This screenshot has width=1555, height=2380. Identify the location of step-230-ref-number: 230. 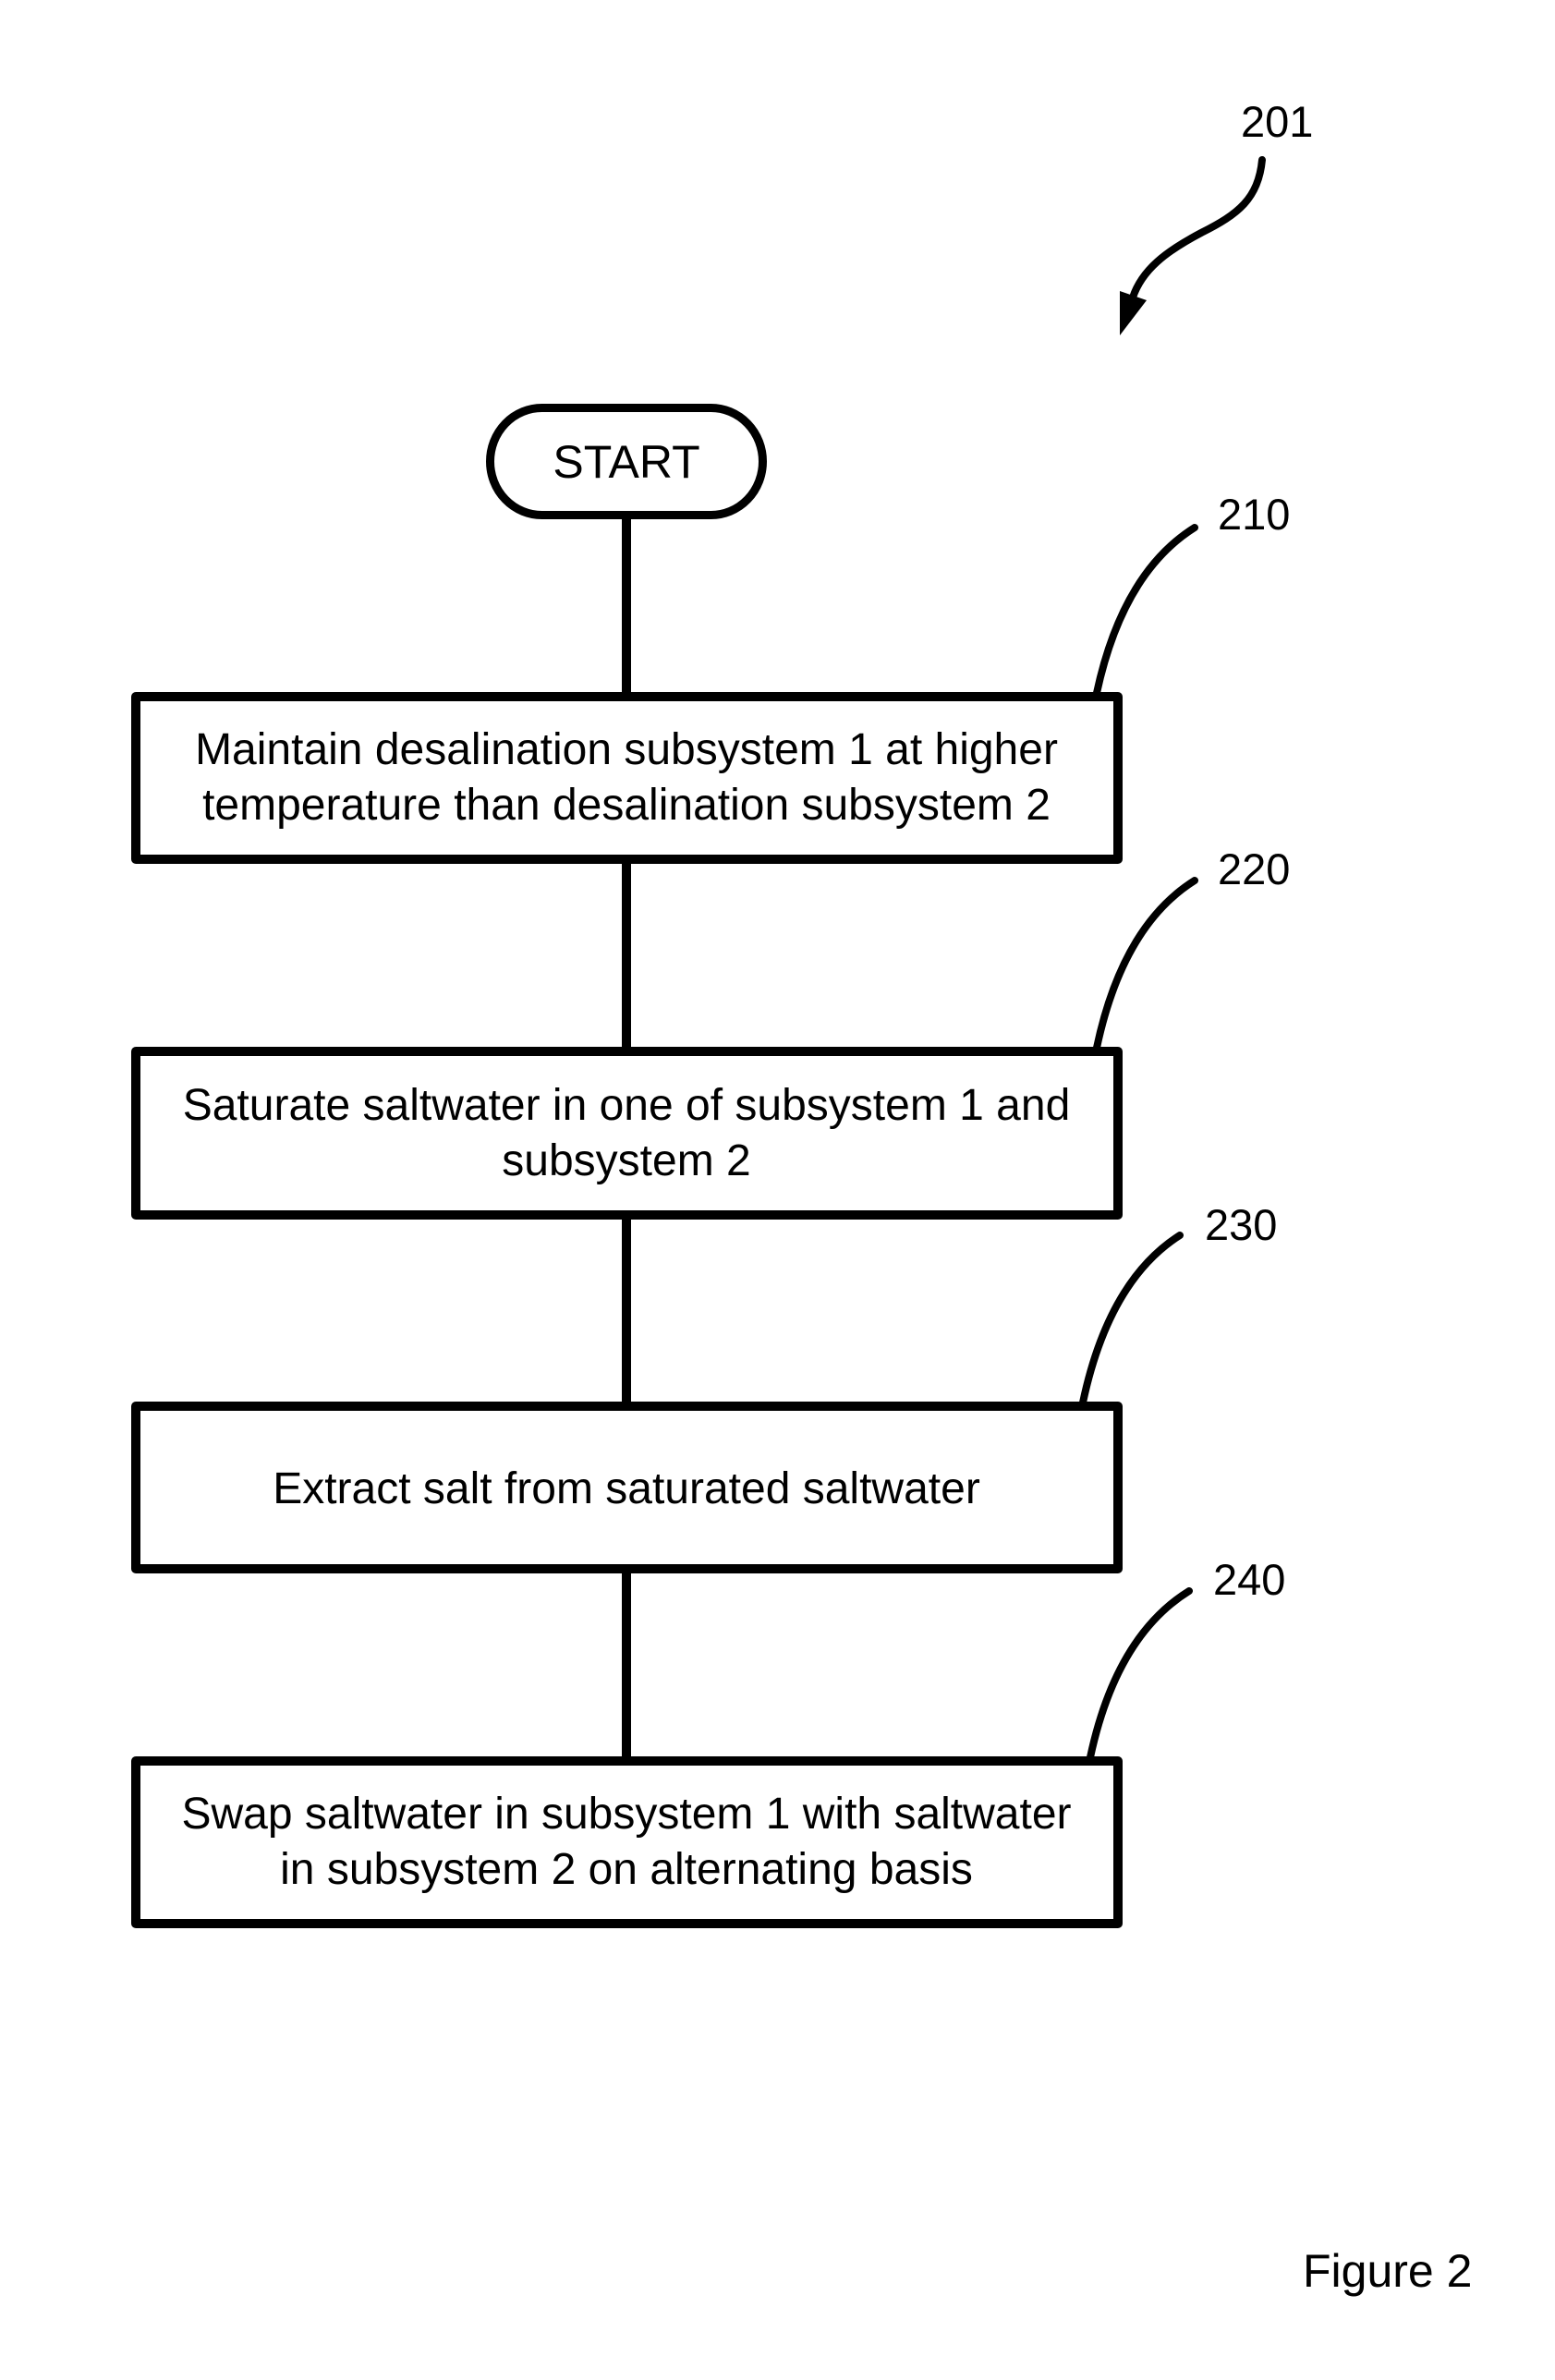
(1241, 1224).